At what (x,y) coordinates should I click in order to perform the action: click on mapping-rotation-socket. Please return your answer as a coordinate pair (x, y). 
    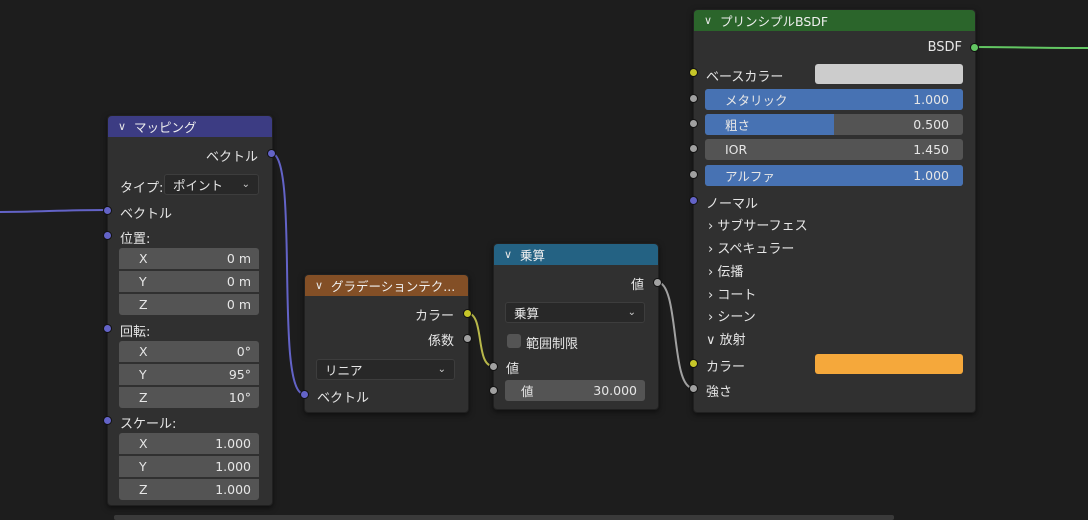
    Looking at the image, I should click on (107, 328).